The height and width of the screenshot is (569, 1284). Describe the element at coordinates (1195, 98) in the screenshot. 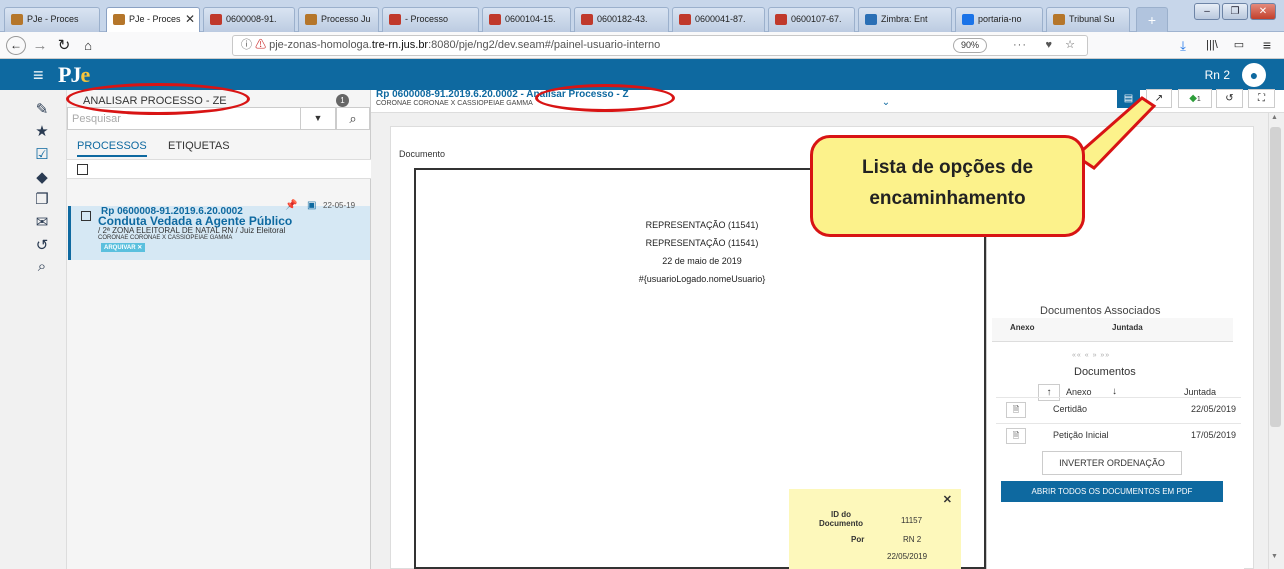

I see `tags-button: ◆1` at that location.